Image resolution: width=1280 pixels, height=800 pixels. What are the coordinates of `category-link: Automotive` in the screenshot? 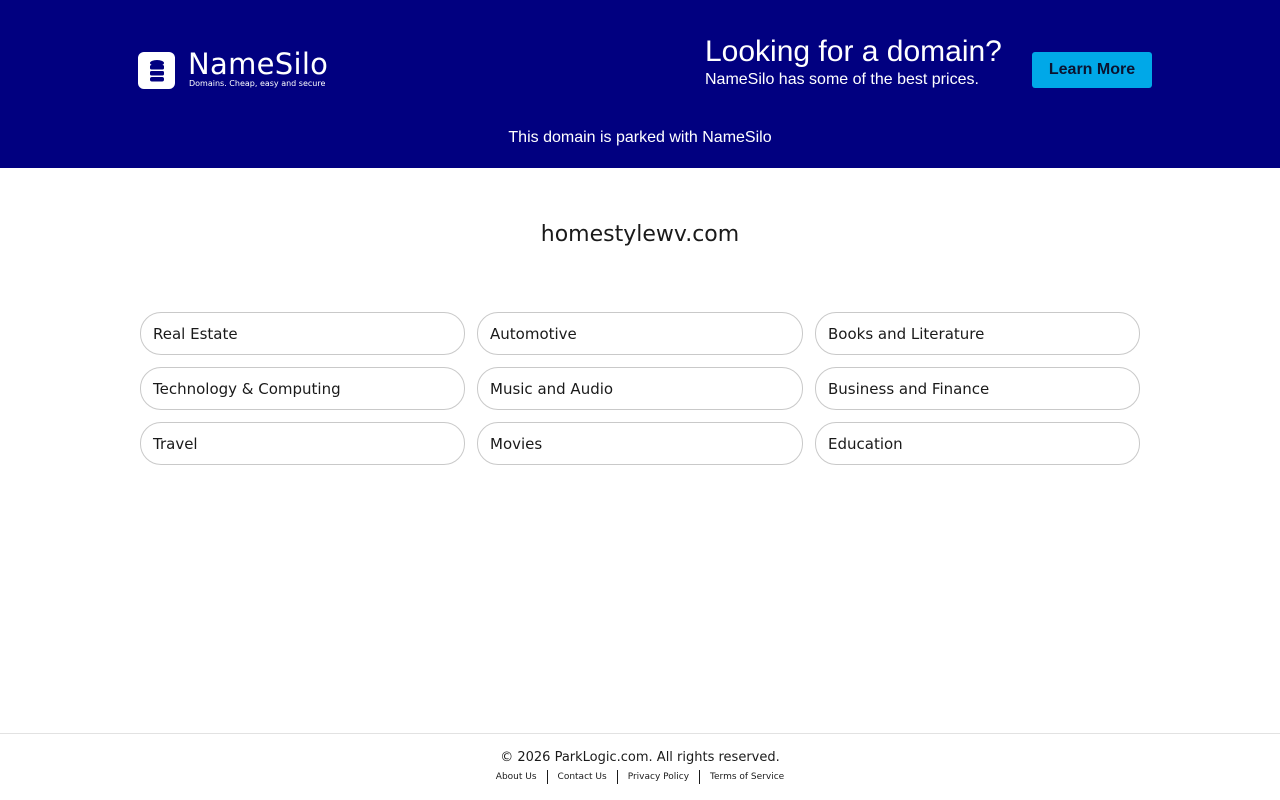 It's located at (640, 333).